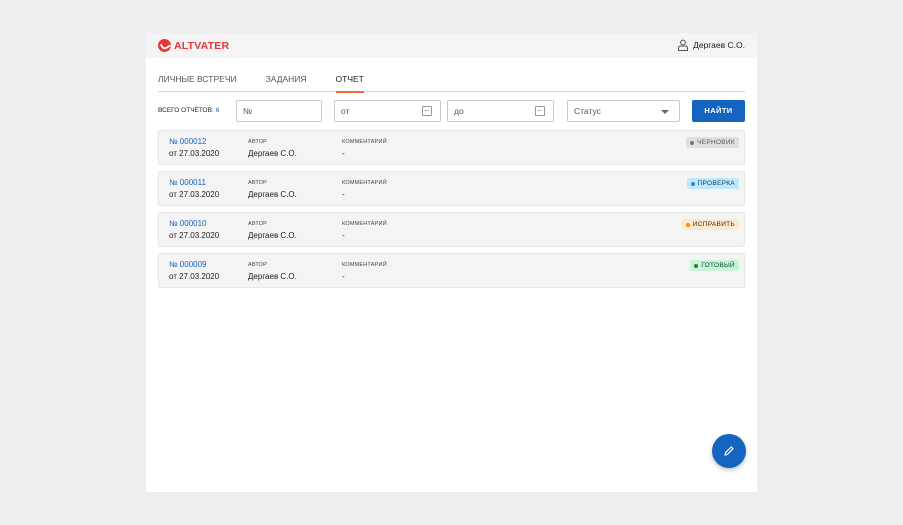 This screenshot has width=903, height=525. What do you see at coordinates (217, 110) in the screenshot?
I see `total-count: 6` at bounding box center [217, 110].